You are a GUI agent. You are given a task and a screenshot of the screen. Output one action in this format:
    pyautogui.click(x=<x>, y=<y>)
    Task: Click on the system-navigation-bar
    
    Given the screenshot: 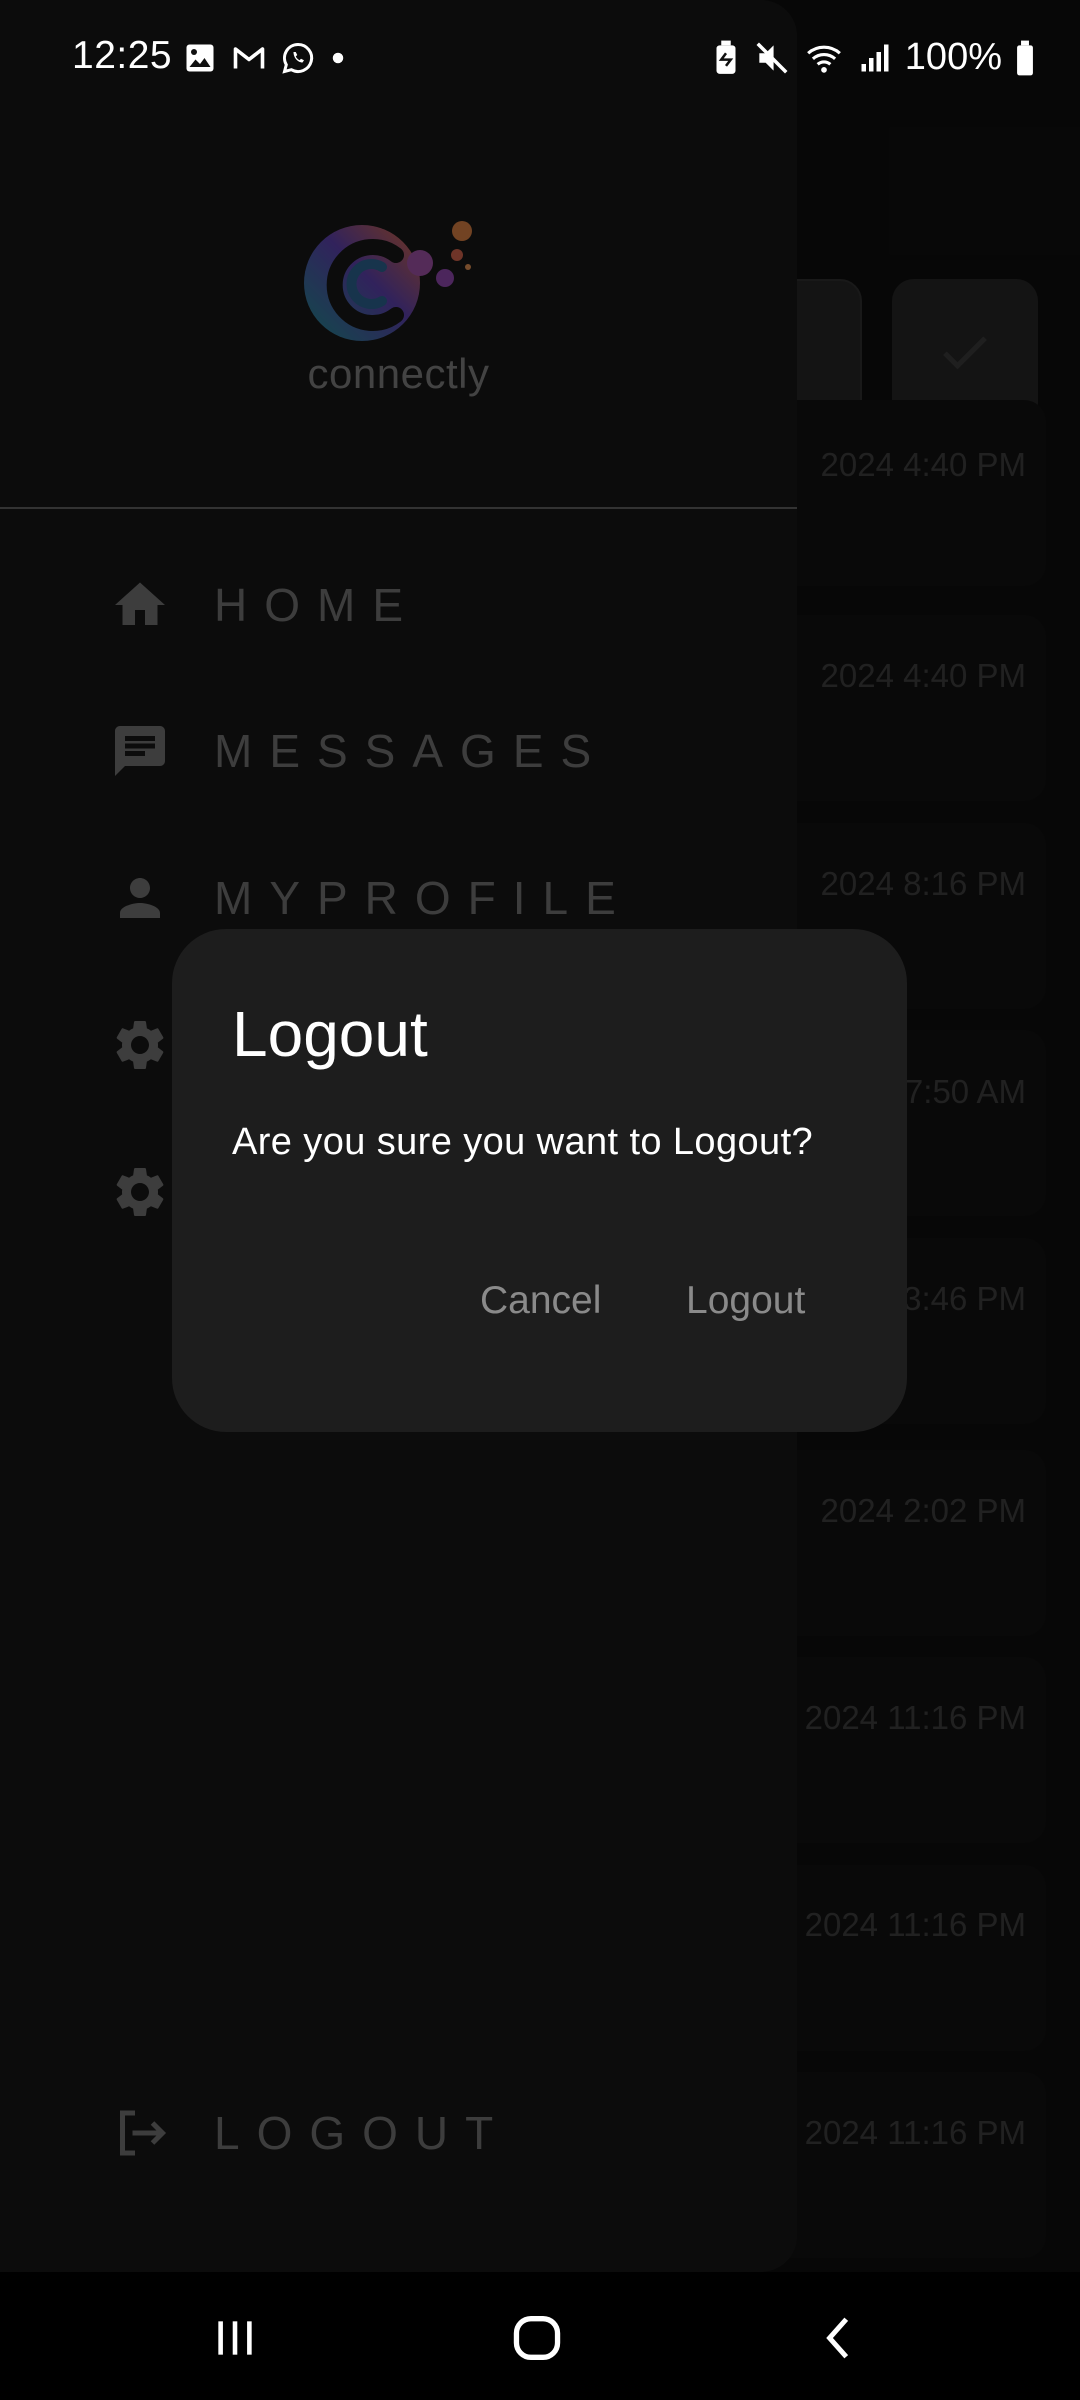 What is the action you would take?
    pyautogui.click(x=540, y=2336)
    